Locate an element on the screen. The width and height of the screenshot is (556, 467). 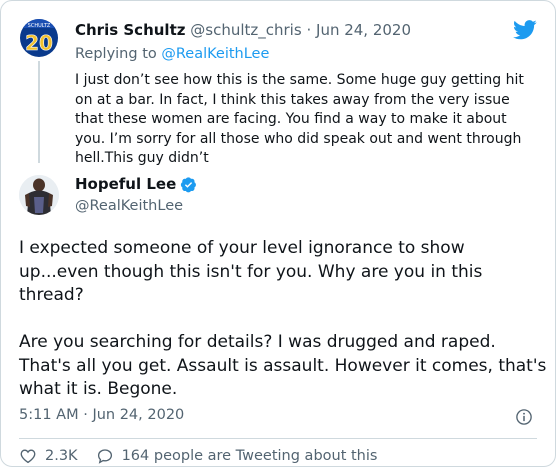
replying-to-line: Replying to @RealKeithLee is located at coordinates (172, 54).